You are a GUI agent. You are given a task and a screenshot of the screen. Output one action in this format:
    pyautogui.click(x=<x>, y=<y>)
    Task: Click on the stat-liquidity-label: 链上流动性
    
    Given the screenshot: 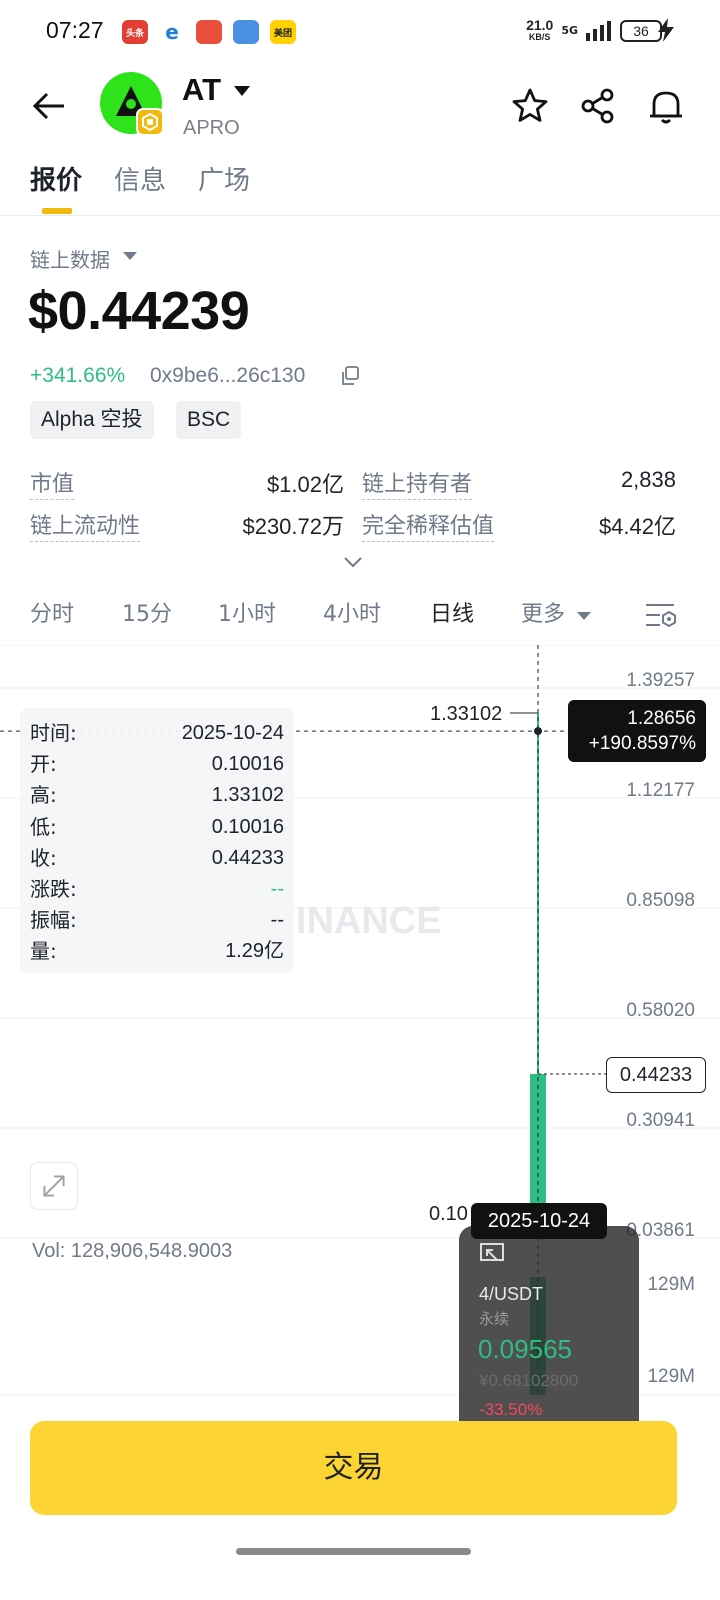 What is the action you would take?
    pyautogui.click(x=85, y=525)
    